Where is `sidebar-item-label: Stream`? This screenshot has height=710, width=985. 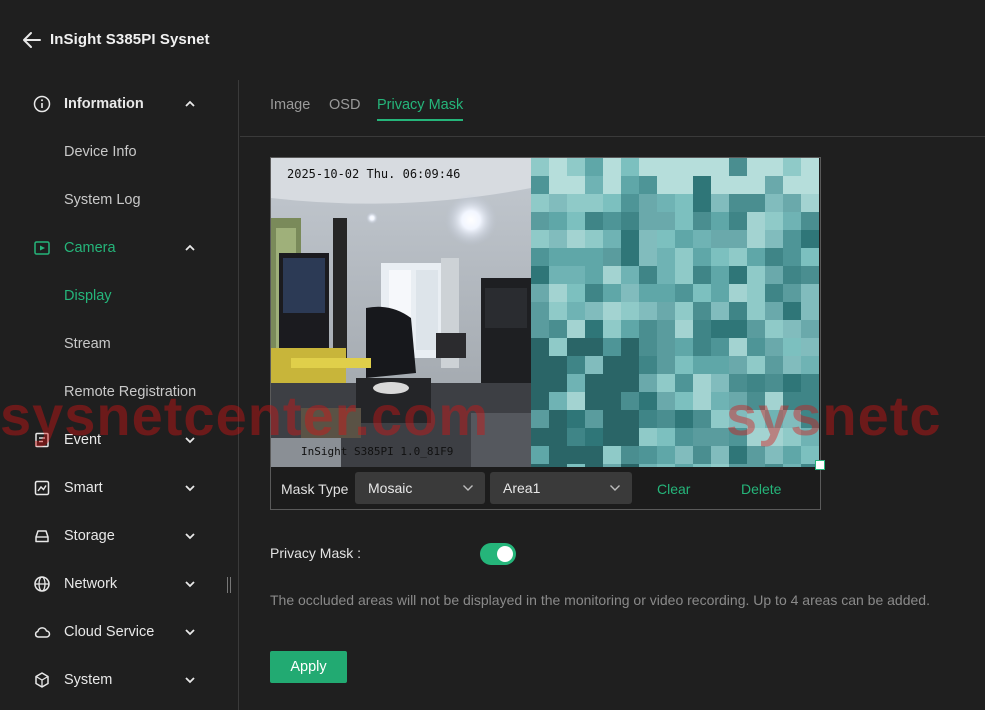
sidebar-item-label: Stream is located at coordinates (87, 344).